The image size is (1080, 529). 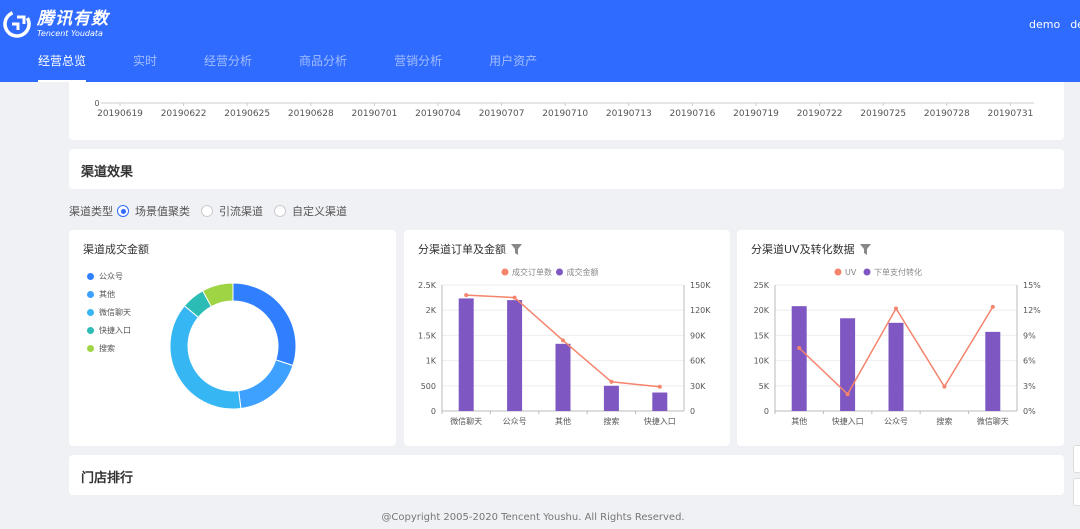 What do you see at coordinates (466, 421) in the screenshot?
I see `x-tick-label: 微信聊天` at bounding box center [466, 421].